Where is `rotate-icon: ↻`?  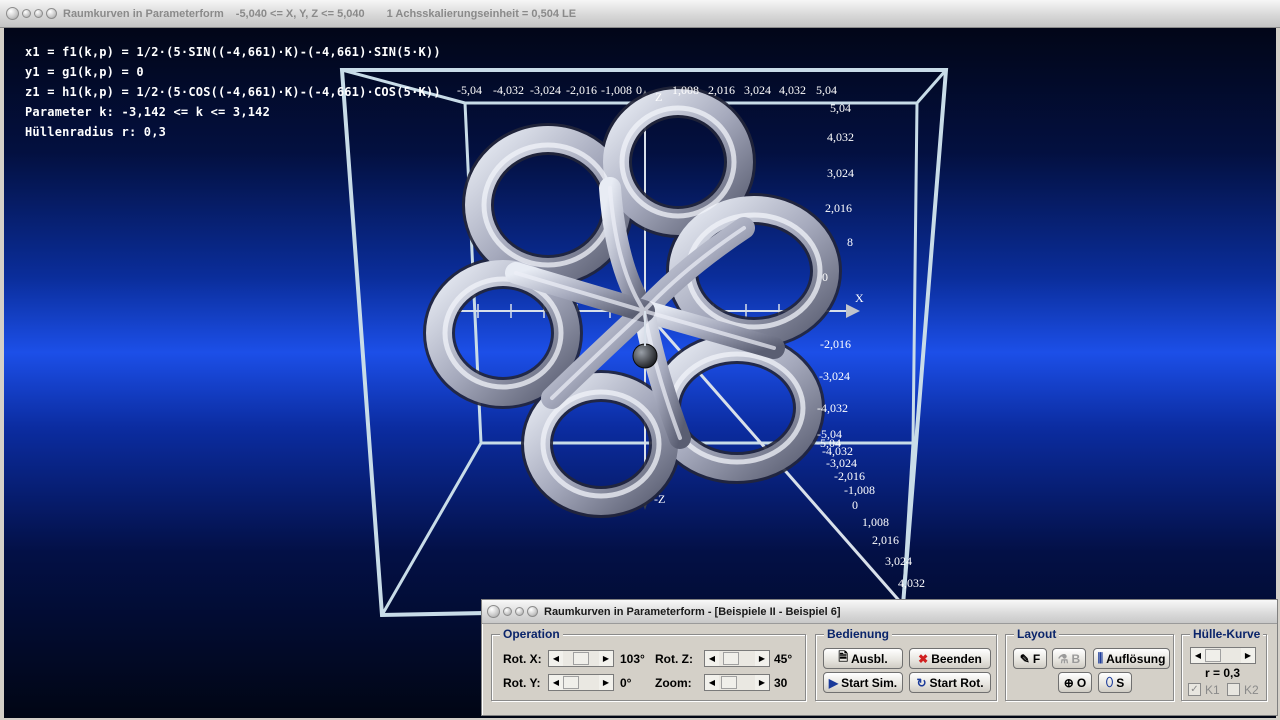 rotate-icon: ↻ is located at coordinates (921, 682).